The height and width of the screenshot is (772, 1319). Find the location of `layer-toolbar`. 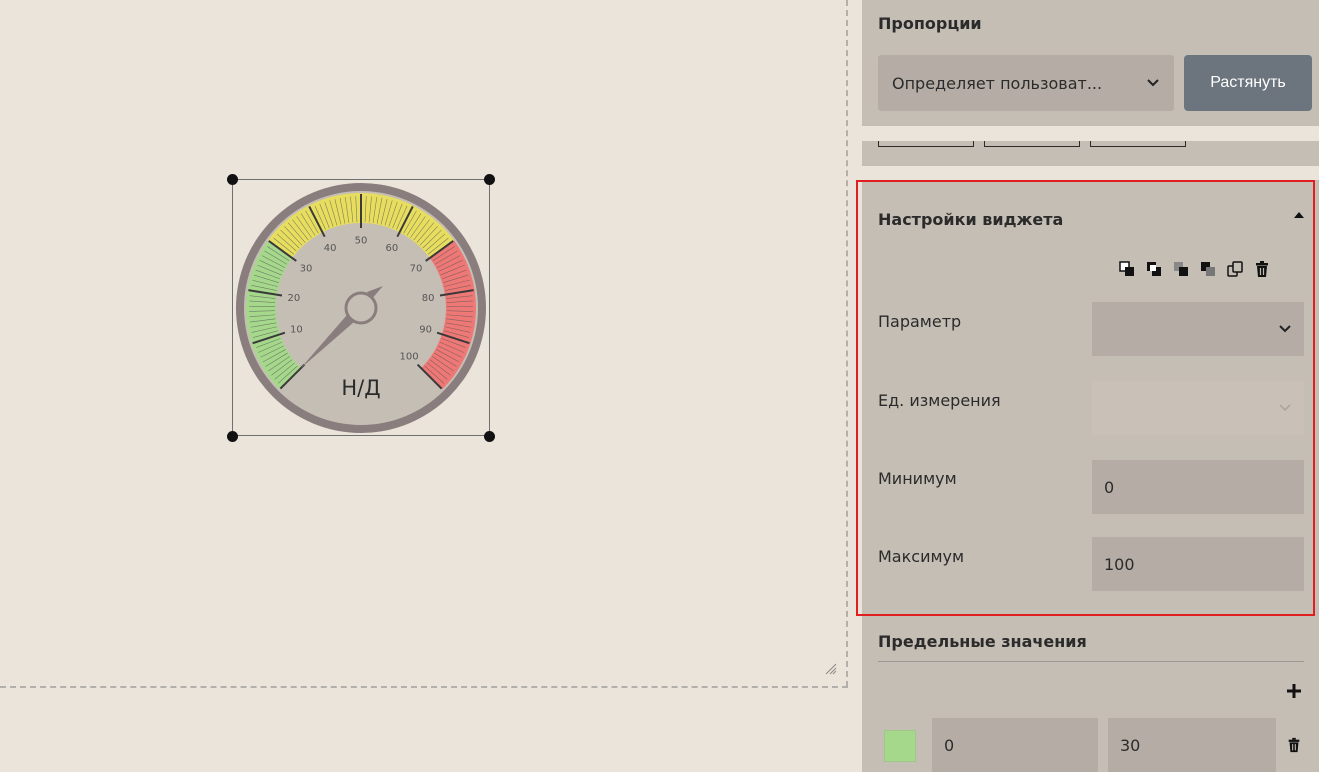

layer-toolbar is located at coordinates (1194, 269).